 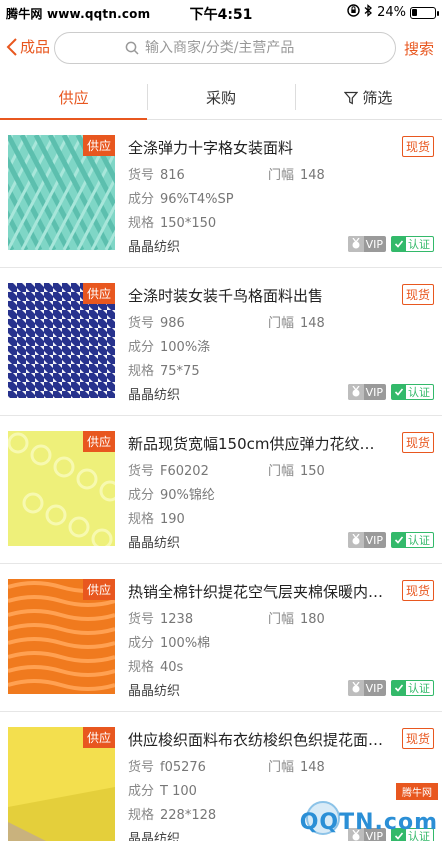 What do you see at coordinates (368, 822) in the screenshot?
I see `watermark-text: QQTN.com` at bounding box center [368, 822].